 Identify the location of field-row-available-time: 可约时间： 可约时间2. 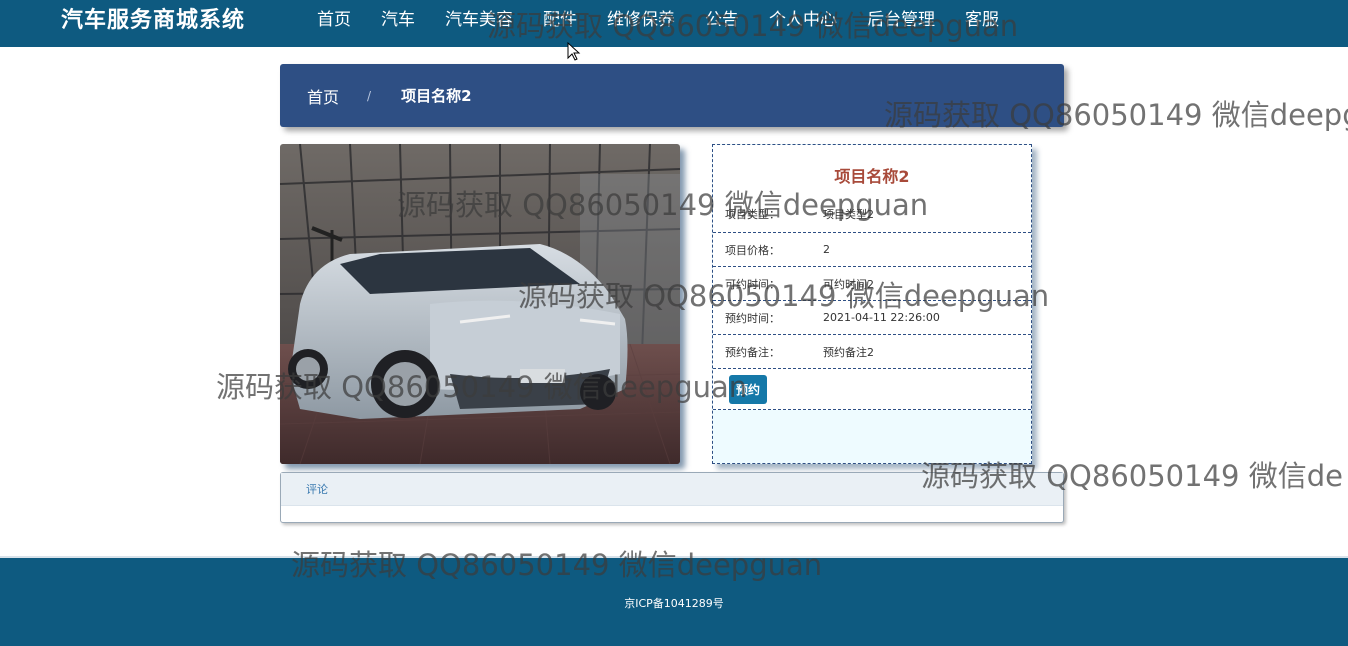
(872, 284).